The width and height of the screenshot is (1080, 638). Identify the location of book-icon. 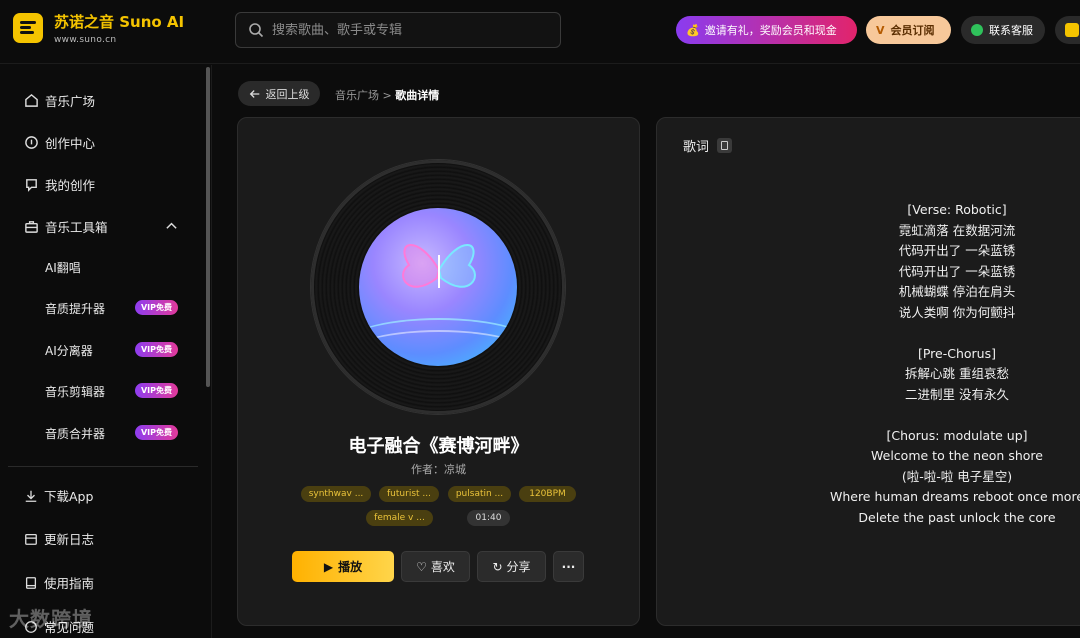
(31, 582).